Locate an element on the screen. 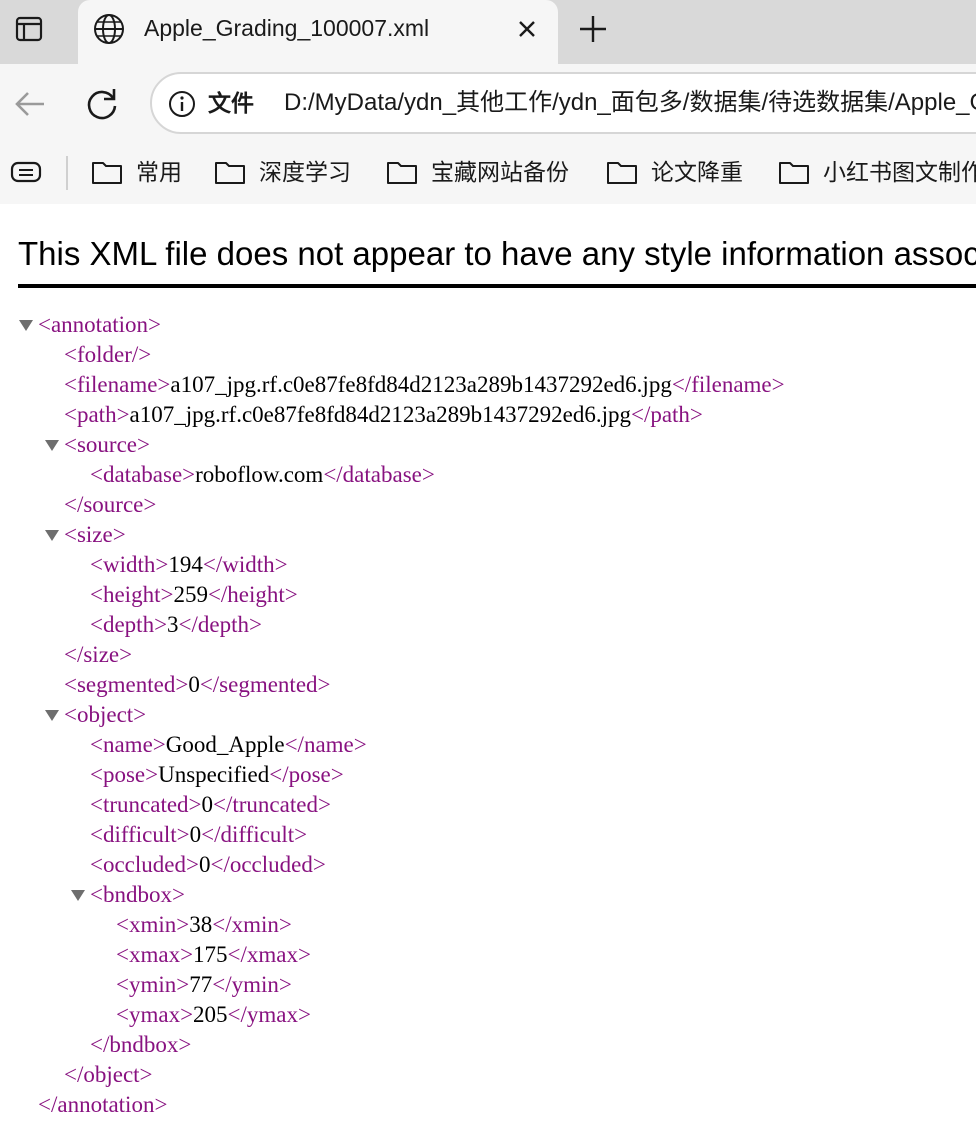 Image resolution: width=976 pixels, height=1136 pixels. xml-tag: </difficult> is located at coordinates (254, 834).